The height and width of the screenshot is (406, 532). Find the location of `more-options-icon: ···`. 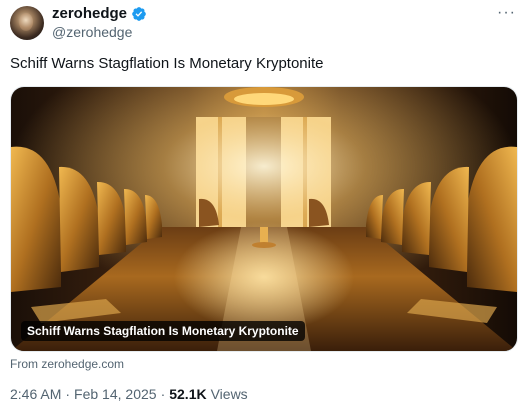

more-options-icon: ··· is located at coordinates (506, 13).